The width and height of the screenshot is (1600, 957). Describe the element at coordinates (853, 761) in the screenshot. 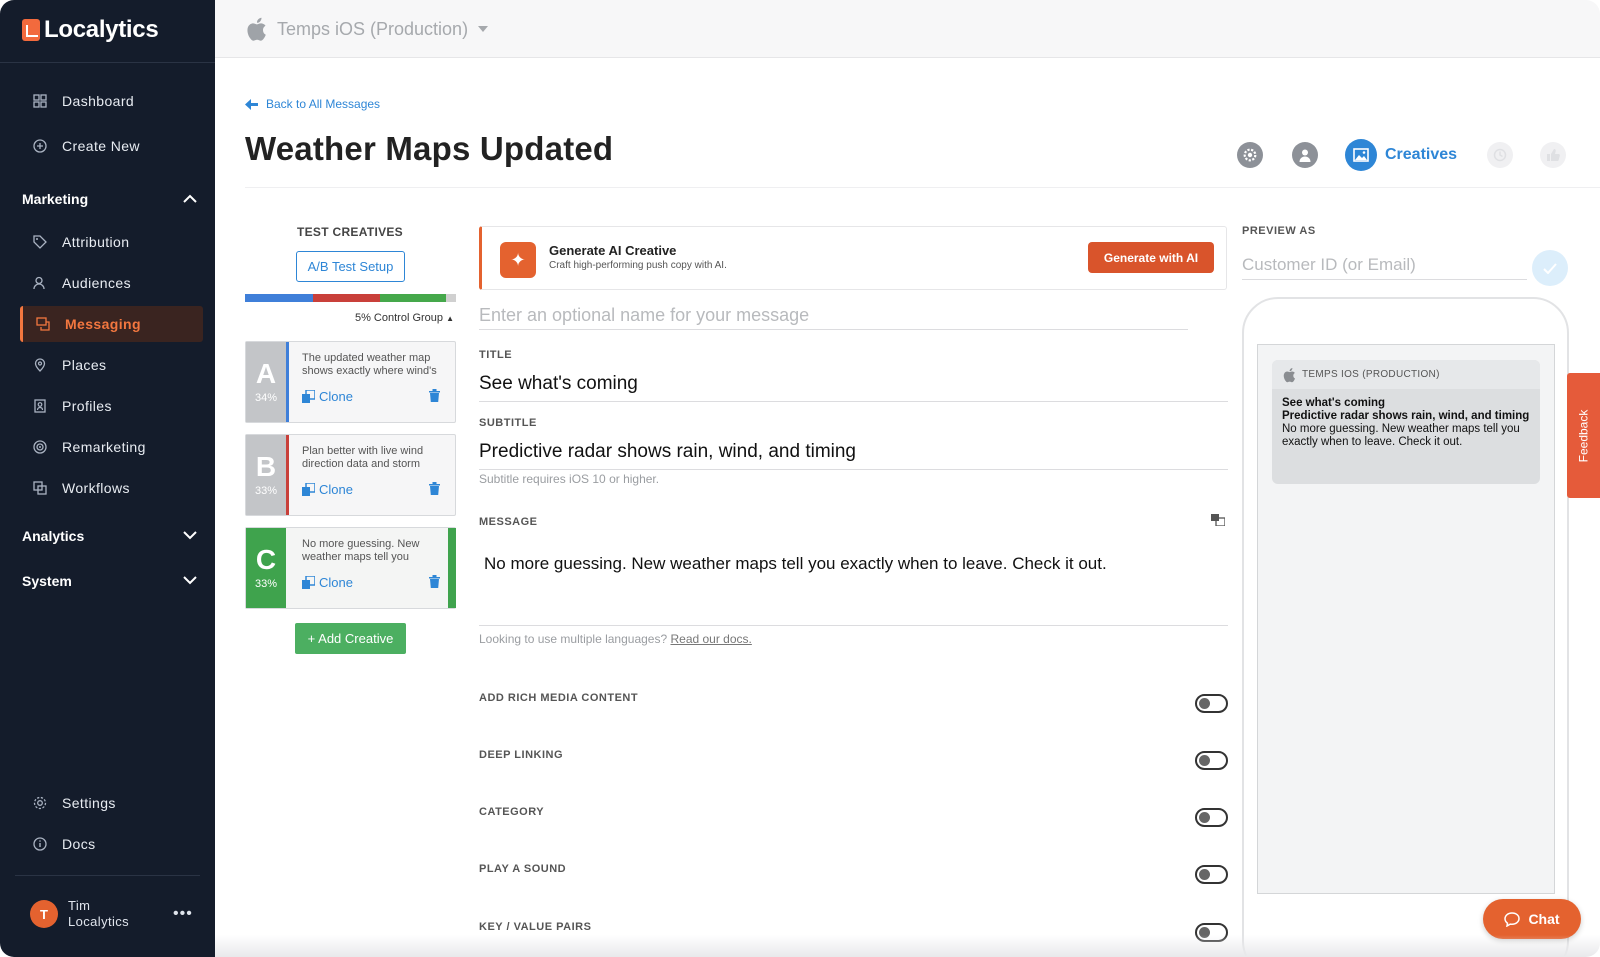

I see `toggle-row-deep-linking: DEEP LINKING` at that location.